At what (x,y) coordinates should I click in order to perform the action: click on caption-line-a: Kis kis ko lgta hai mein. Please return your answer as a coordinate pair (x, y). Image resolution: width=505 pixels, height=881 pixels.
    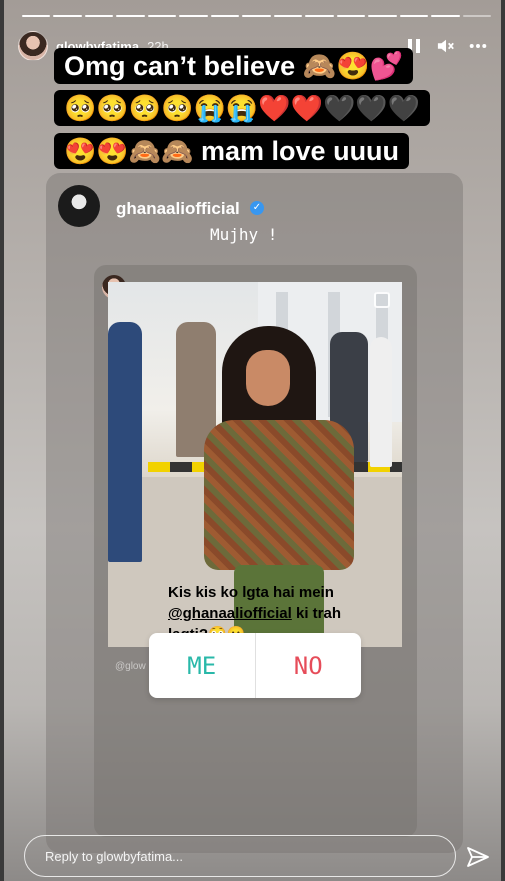
    Looking at the image, I should click on (251, 592).